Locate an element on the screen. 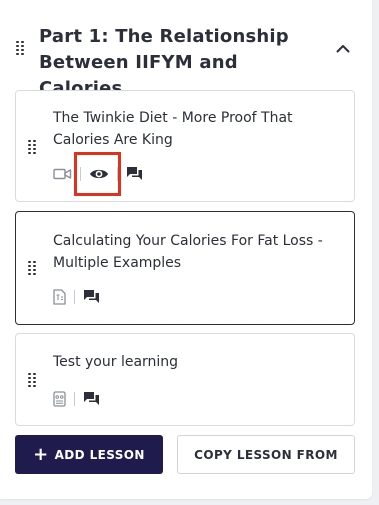 The image size is (379, 505). video-icon is located at coordinates (62, 174).